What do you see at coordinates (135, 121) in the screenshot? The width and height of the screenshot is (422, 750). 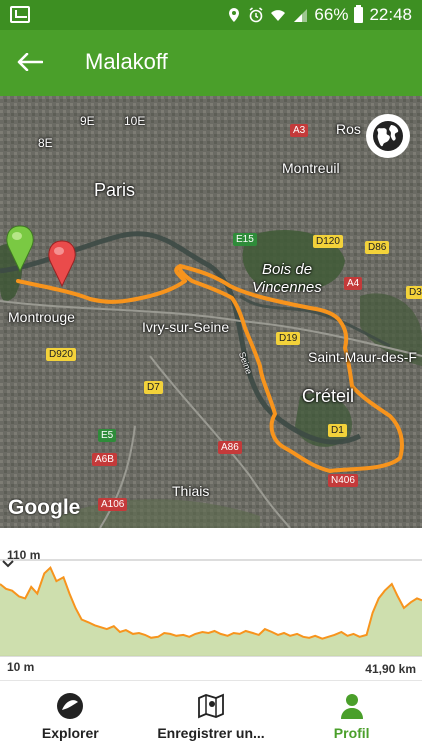 I see `map-label-10e: 10E` at bounding box center [135, 121].